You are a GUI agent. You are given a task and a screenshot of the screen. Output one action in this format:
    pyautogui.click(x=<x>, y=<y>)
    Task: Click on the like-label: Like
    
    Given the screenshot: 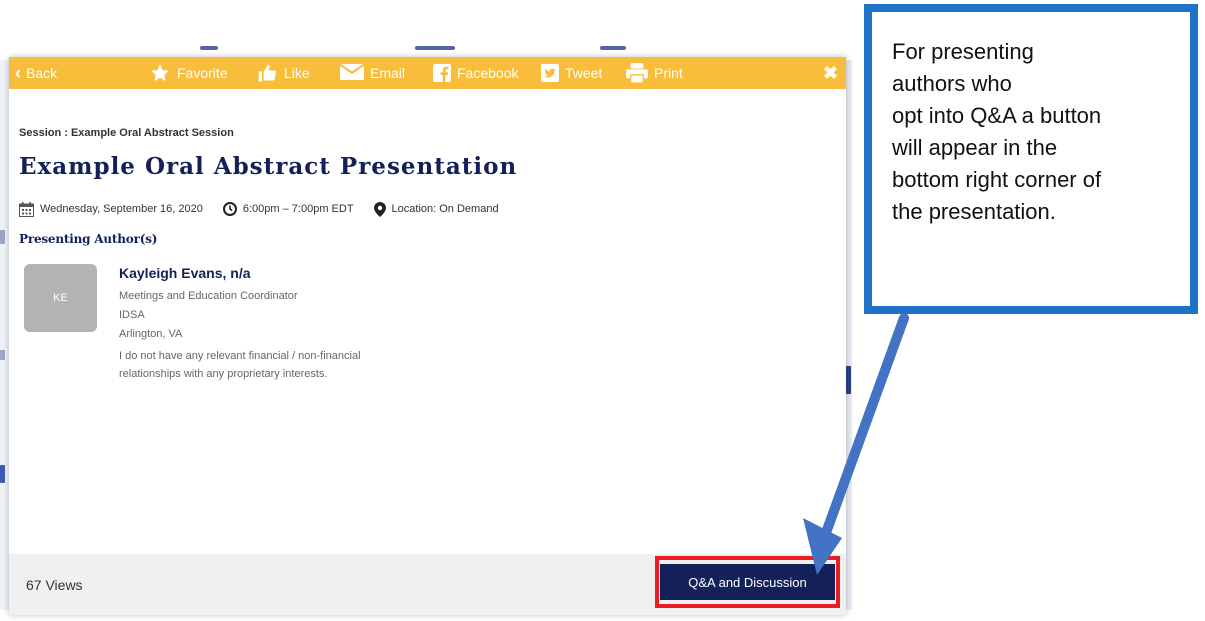 What is the action you would take?
    pyautogui.click(x=297, y=73)
    